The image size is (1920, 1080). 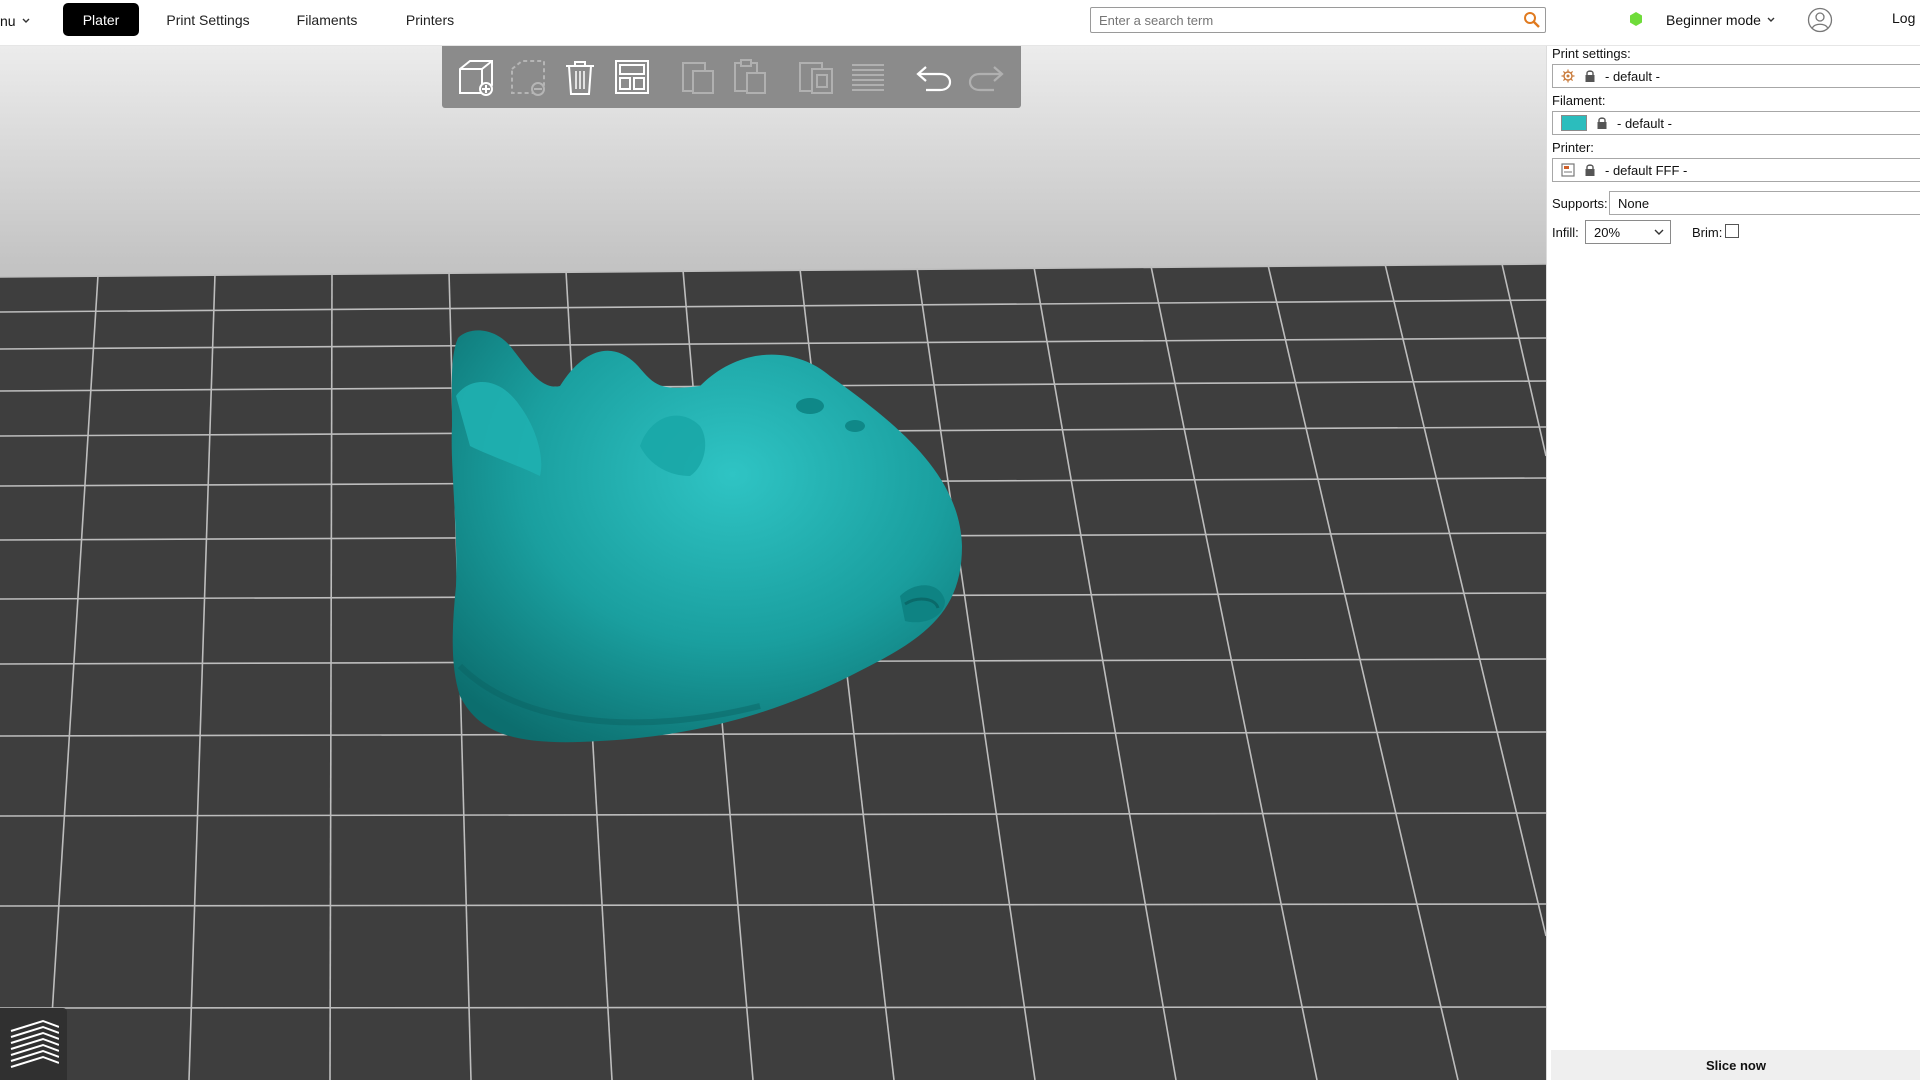 I want to click on main-menu-button: nu, so click(x=15, y=21).